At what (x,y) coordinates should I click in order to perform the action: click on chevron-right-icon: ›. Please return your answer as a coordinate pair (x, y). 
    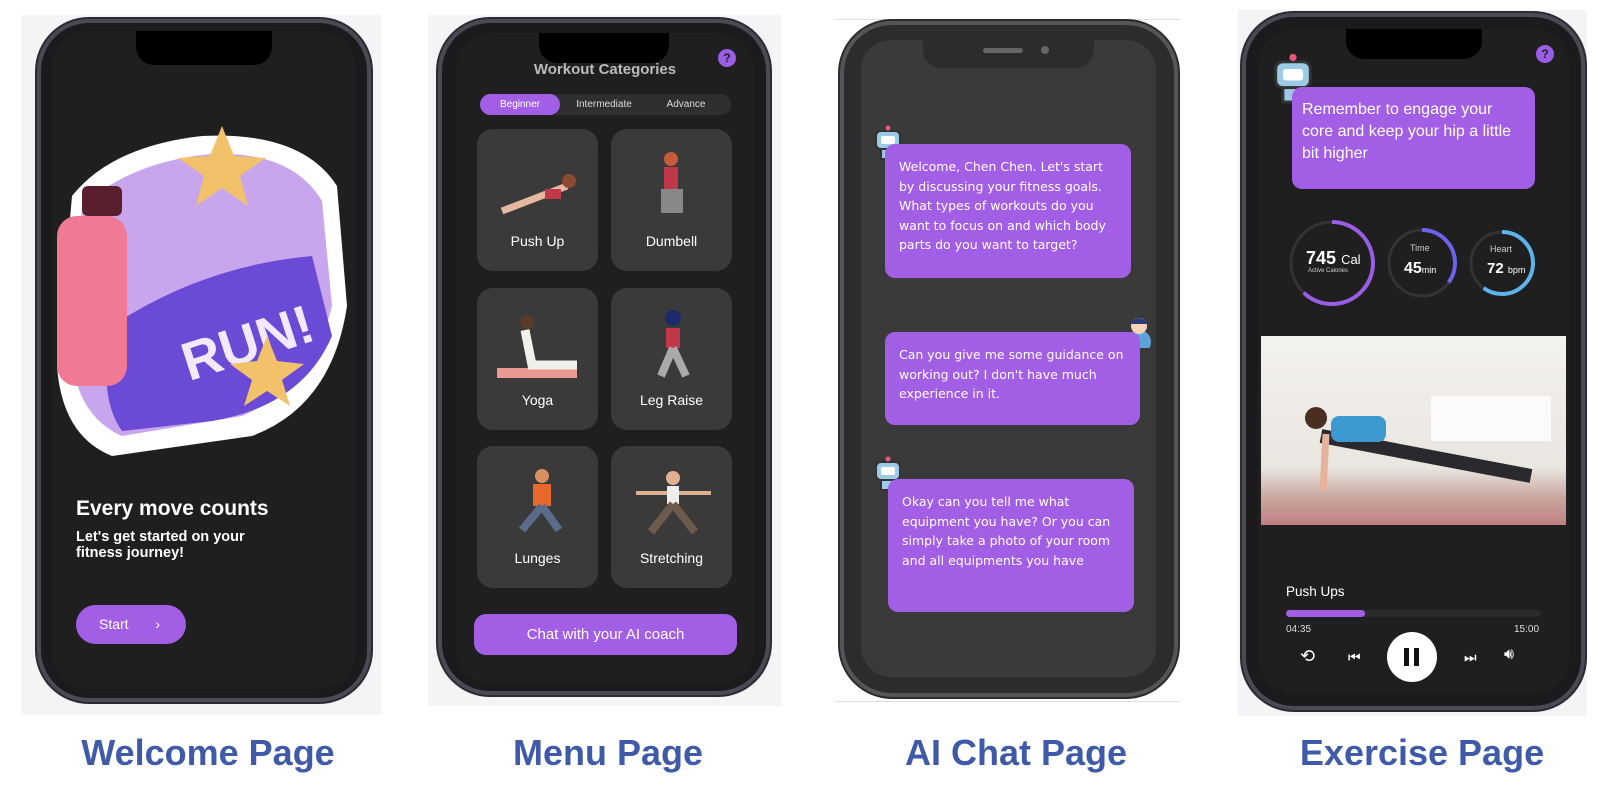
    Looking at the image, I should click on (157, 624).